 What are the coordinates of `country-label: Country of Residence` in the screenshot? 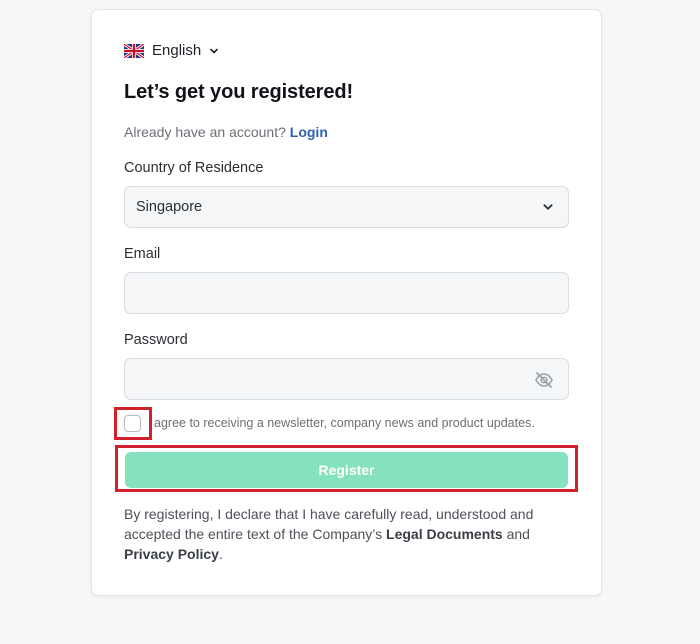 It's located at (194, 168).